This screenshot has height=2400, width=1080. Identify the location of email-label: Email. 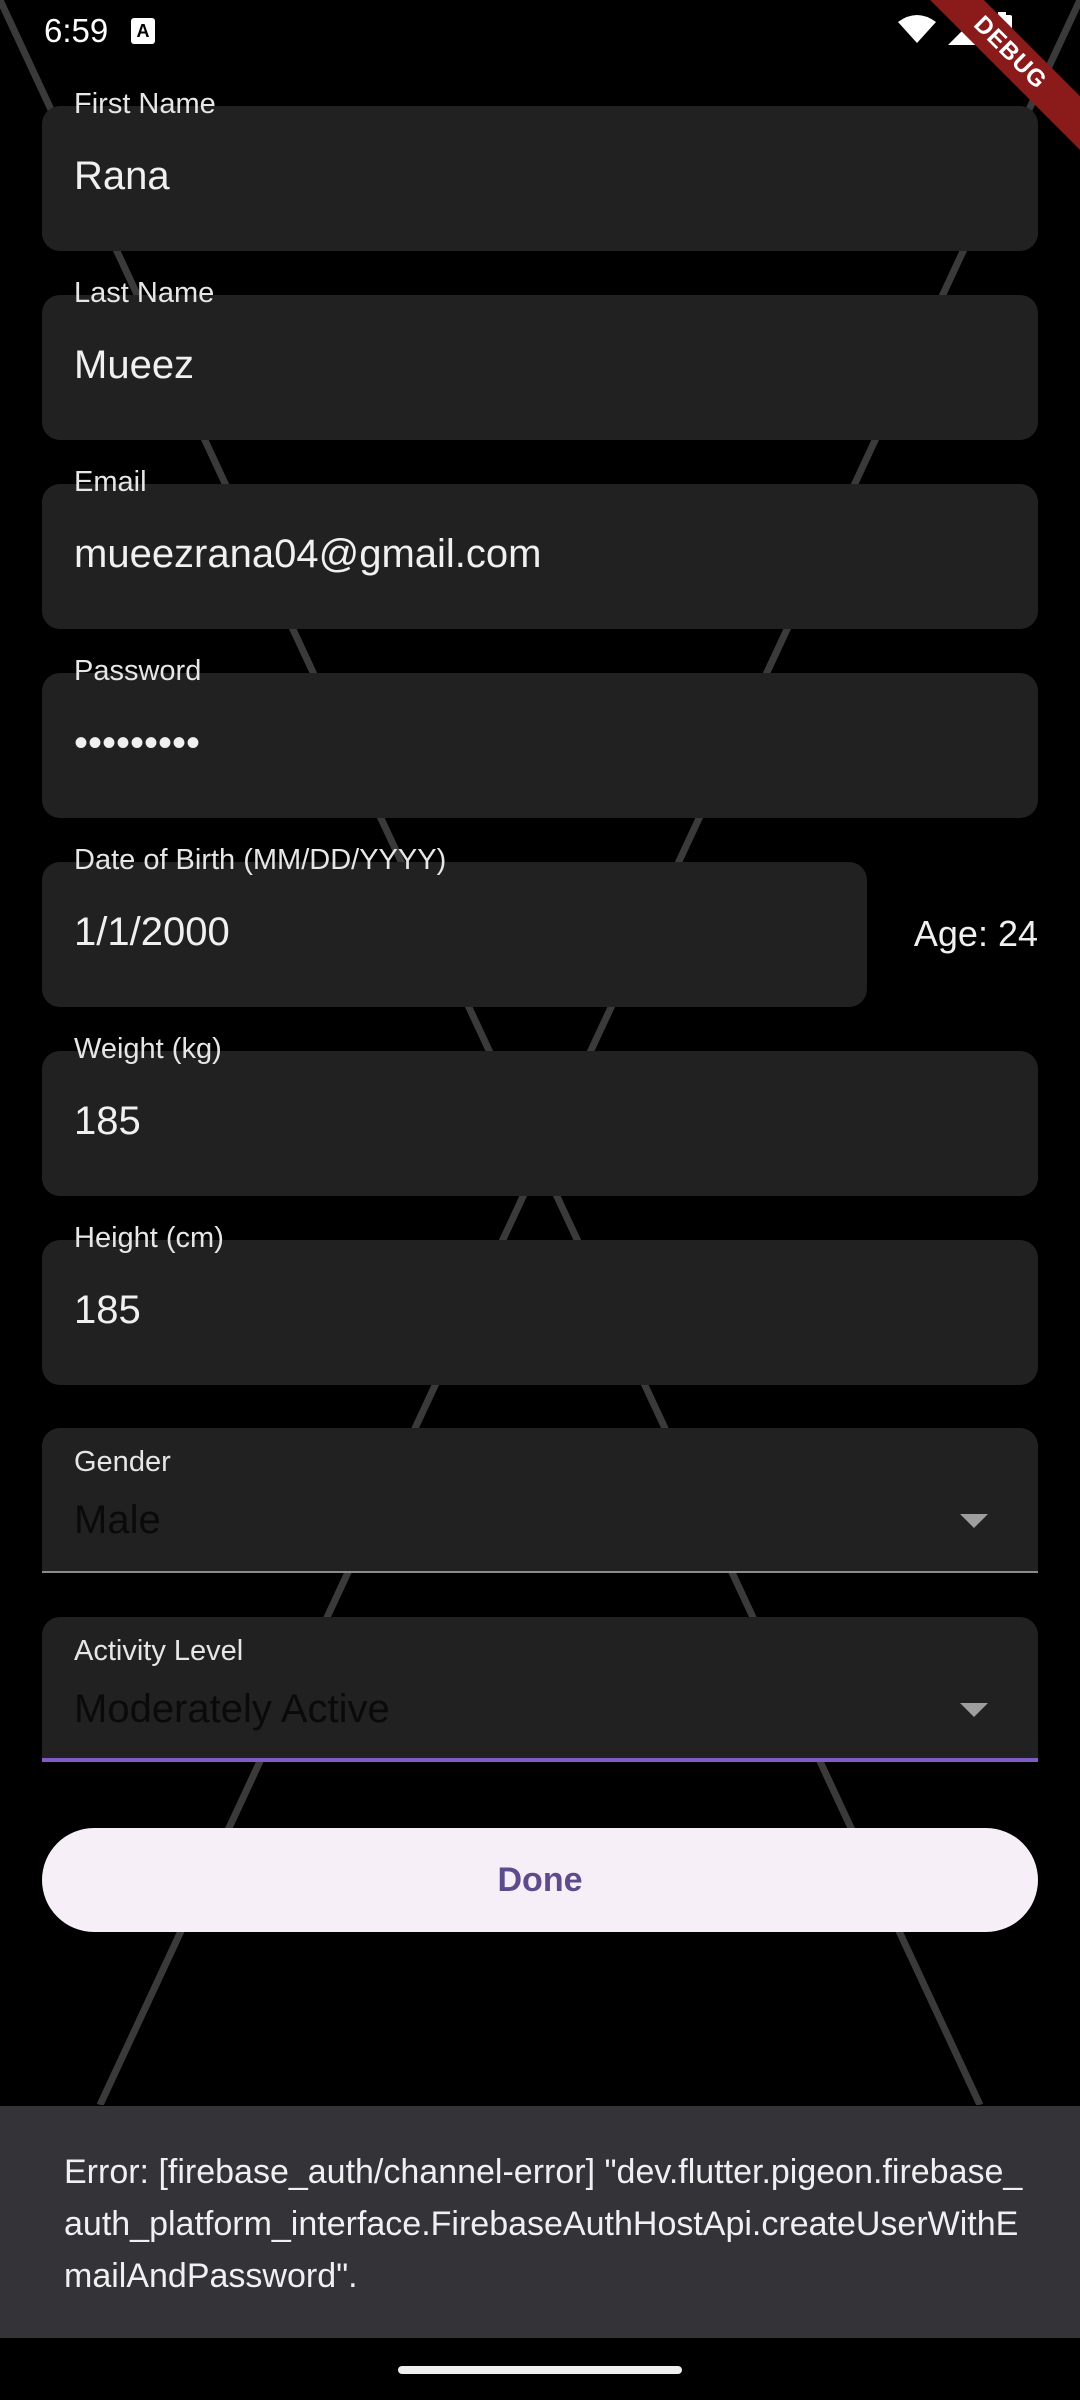
(110, 482).